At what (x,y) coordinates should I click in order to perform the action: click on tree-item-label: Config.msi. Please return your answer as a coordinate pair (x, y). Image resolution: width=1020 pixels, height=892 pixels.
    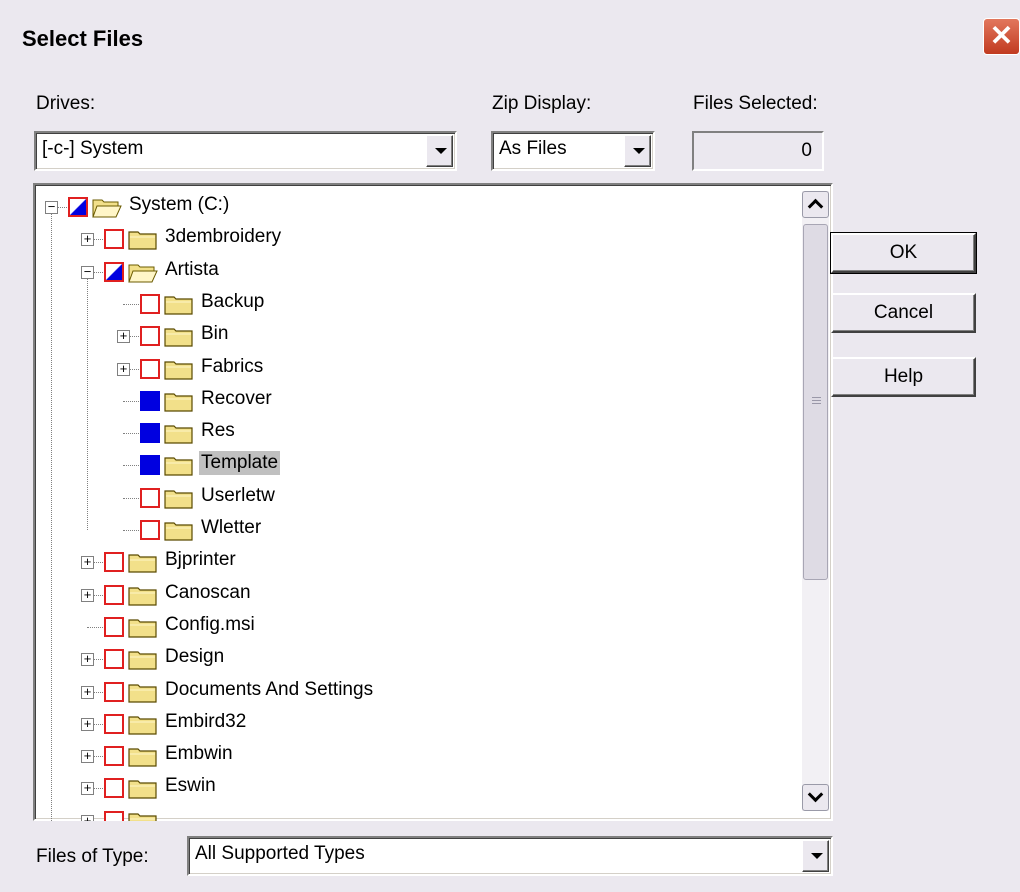
    Looking at the image, I should click on (210, 624).